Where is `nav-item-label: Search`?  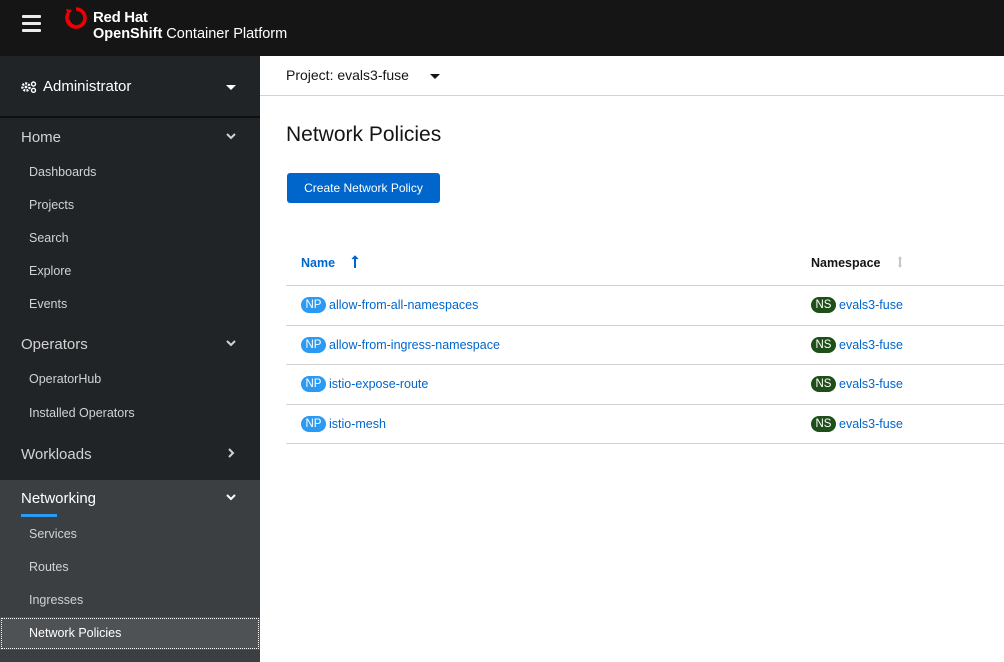
nav-item-label: Search is located at coordinates (49, 238).